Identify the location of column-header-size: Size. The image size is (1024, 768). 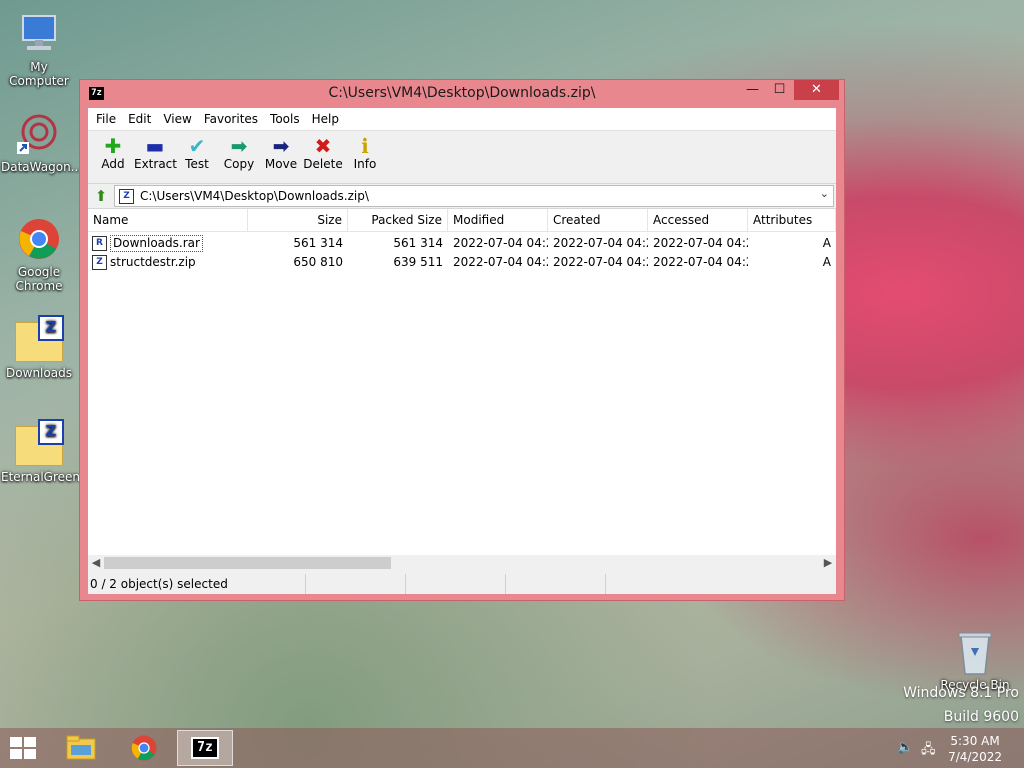
(298, 220).